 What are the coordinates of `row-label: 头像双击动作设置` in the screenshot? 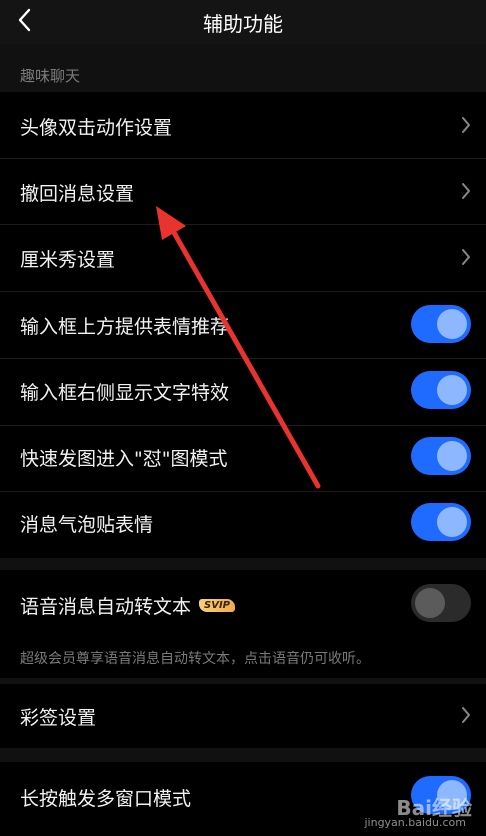 It's located at (96, 128).